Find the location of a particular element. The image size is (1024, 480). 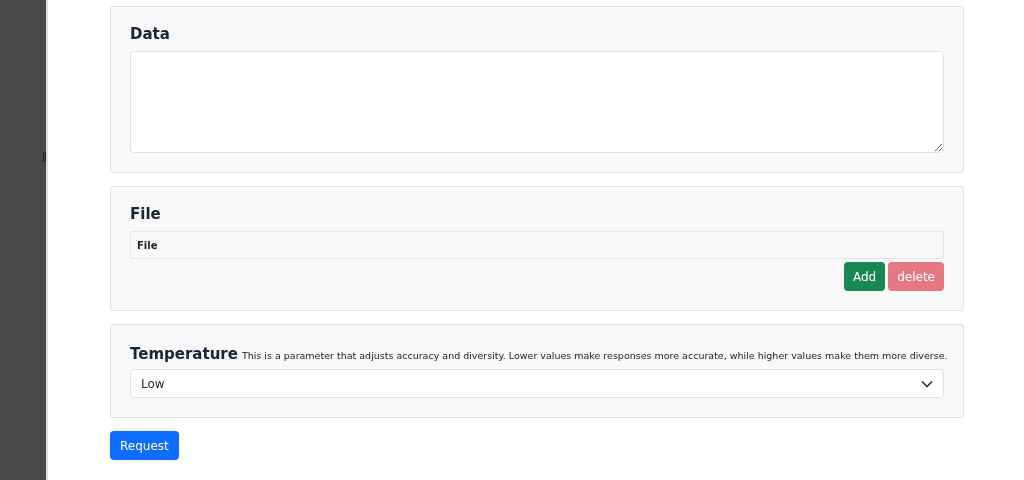

file-field: File is located at coordinates (537, 245).